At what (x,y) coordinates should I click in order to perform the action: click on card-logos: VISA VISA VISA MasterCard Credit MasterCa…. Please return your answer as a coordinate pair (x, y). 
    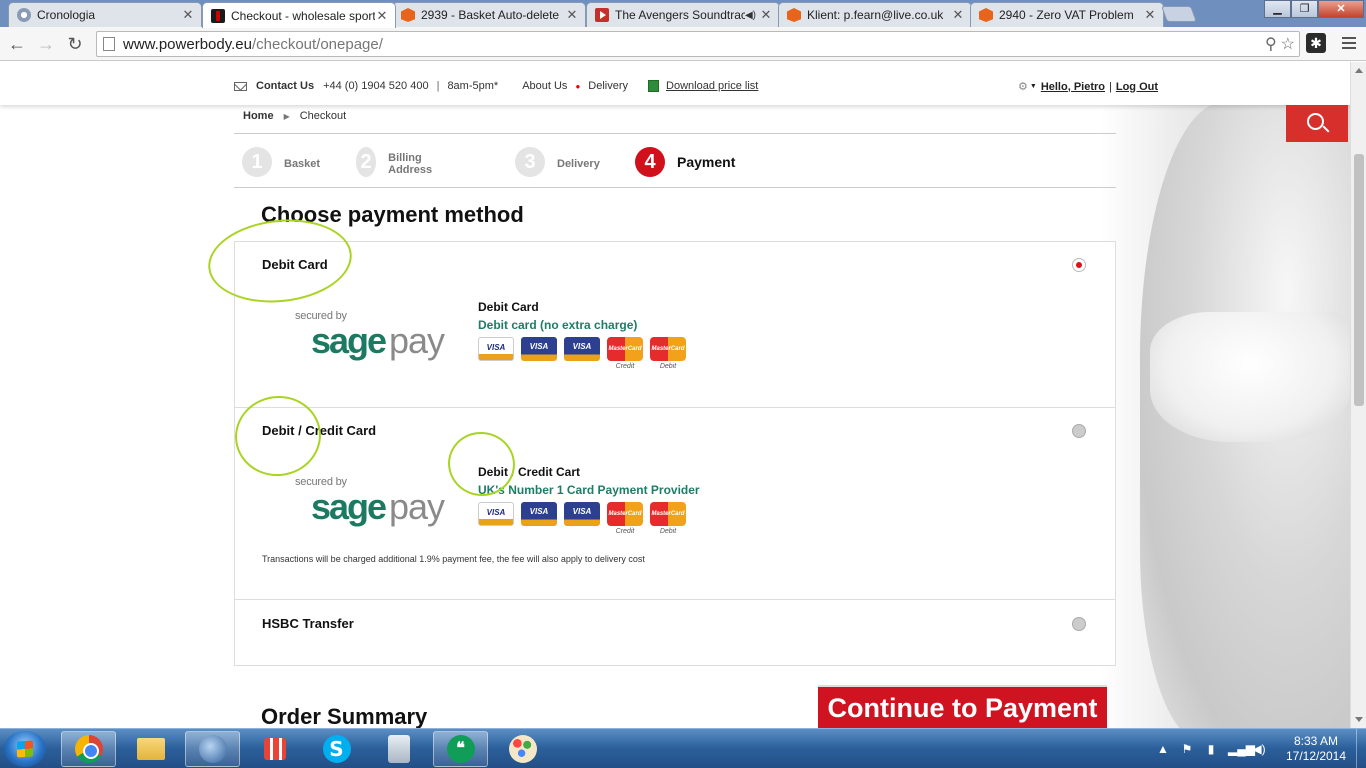
    Looking at the image, I should click on (589, 518).